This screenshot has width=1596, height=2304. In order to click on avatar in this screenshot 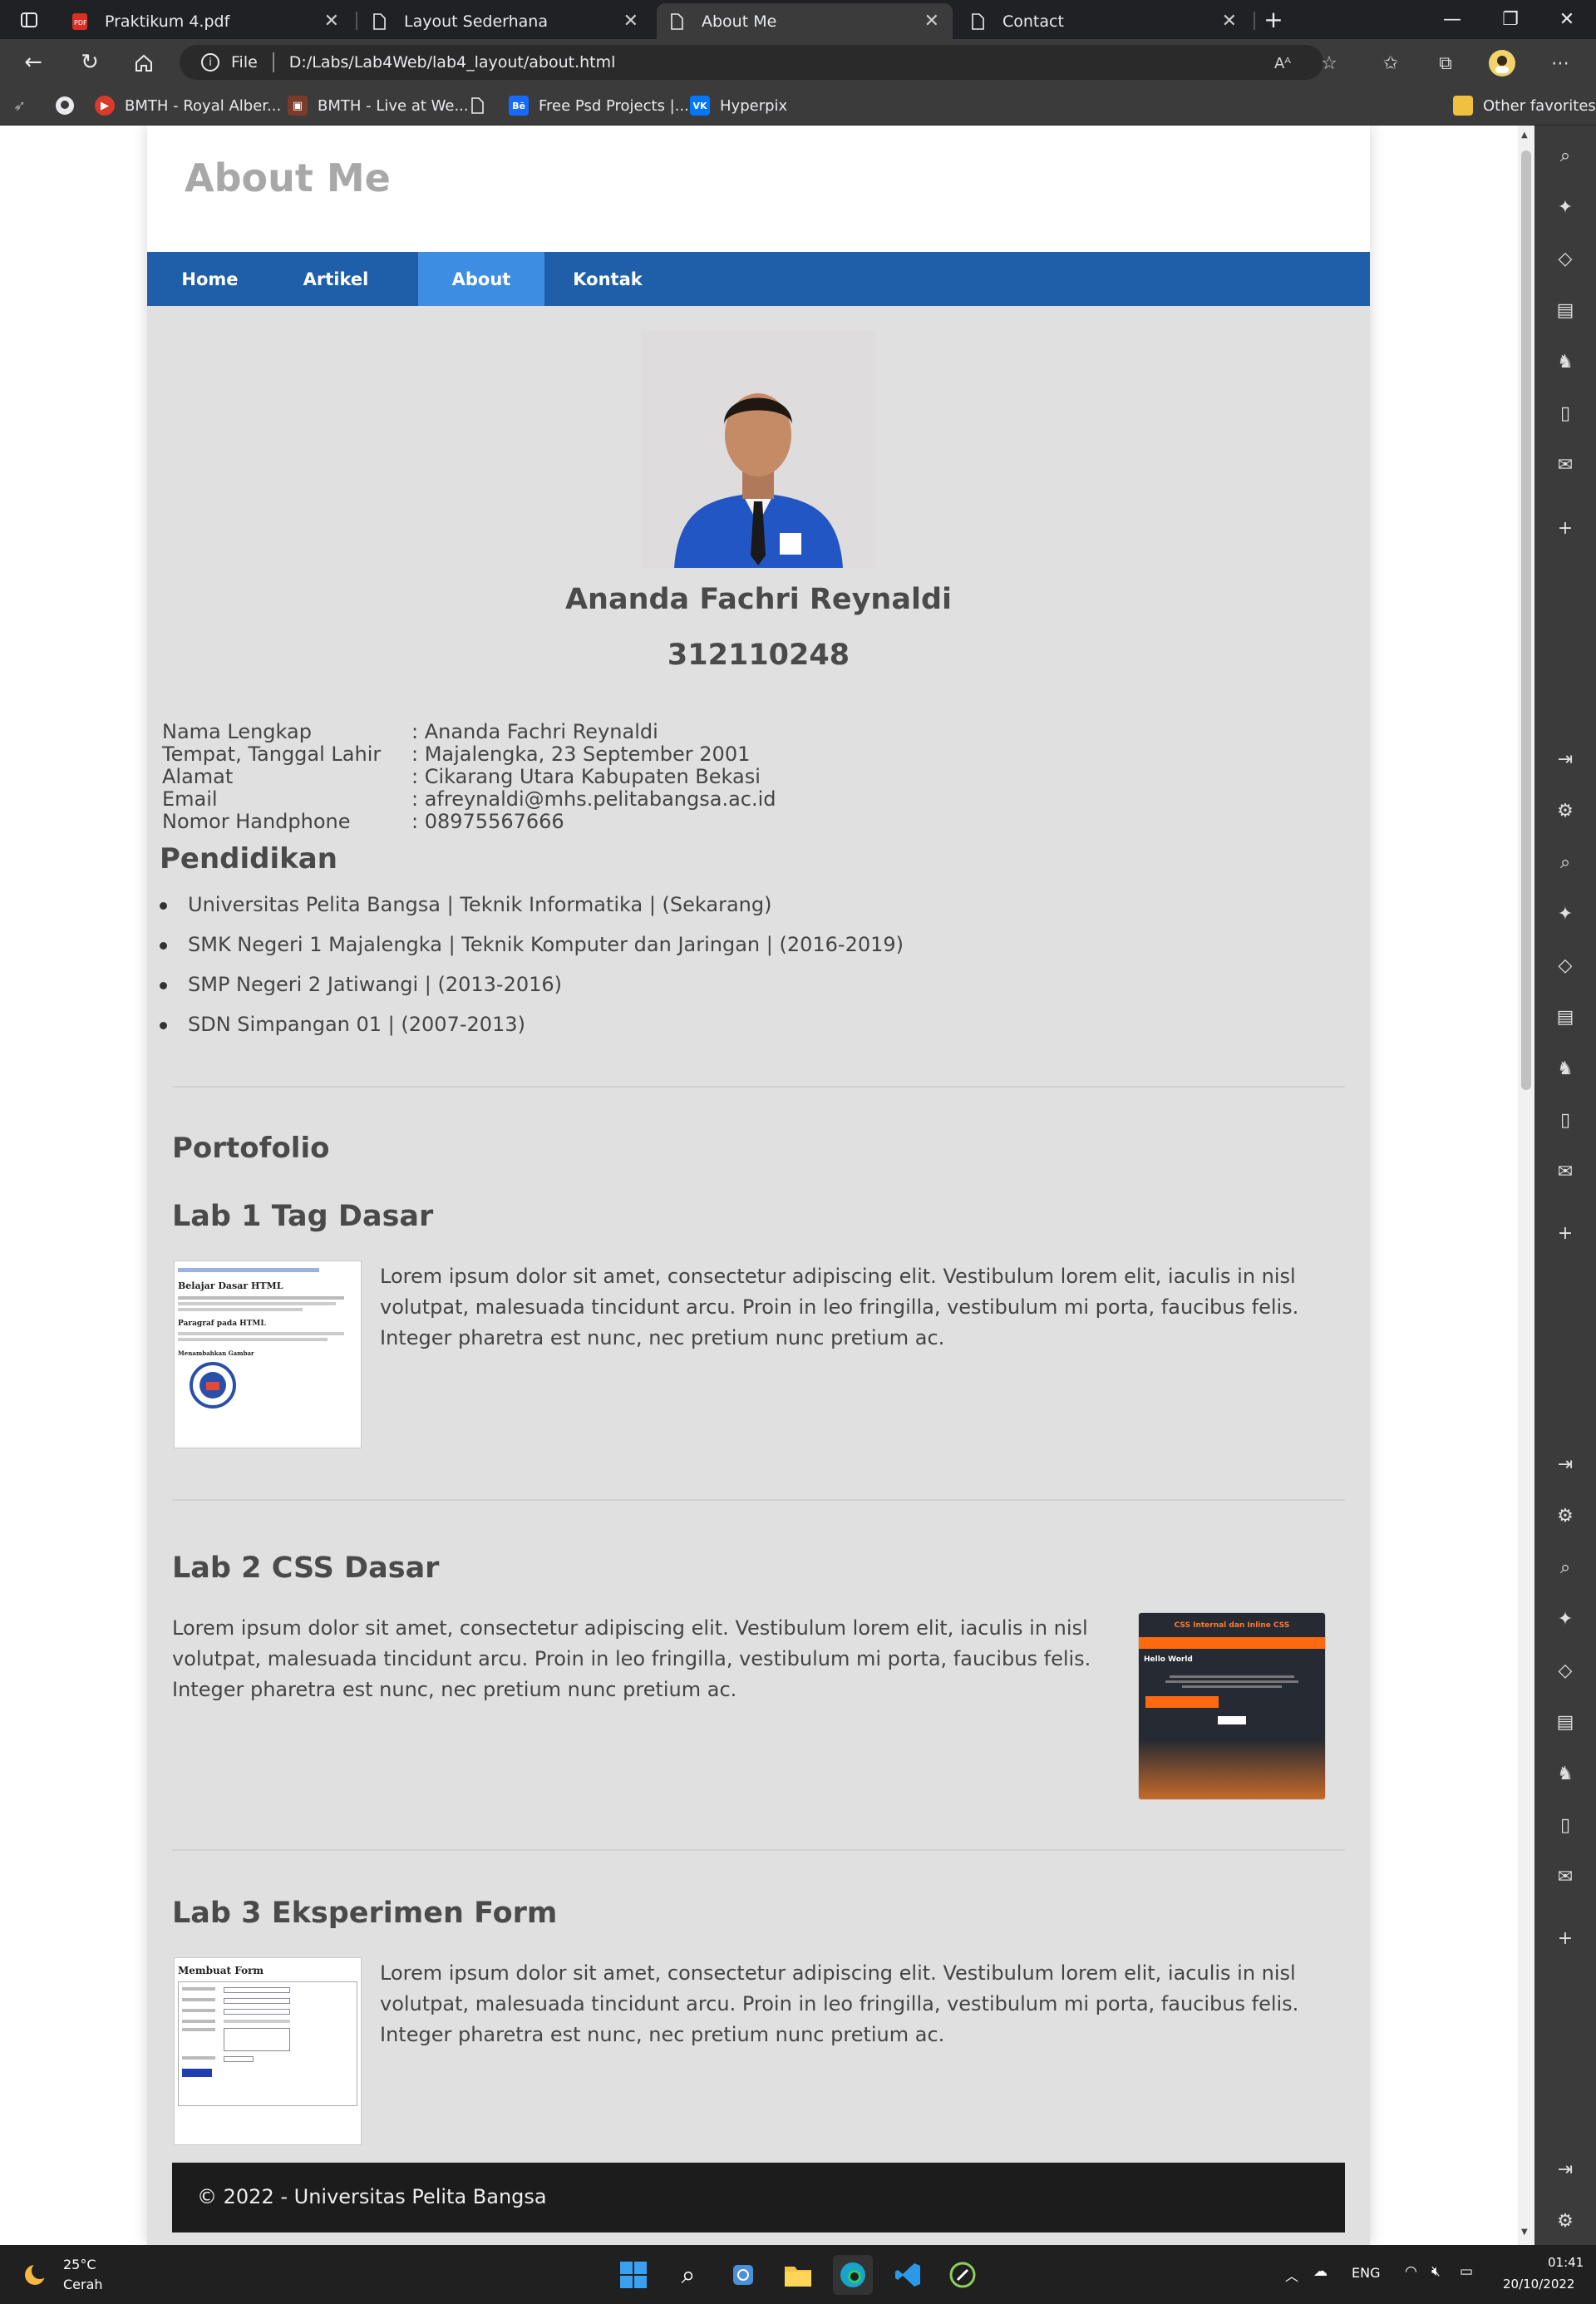, I will do `click(1502, 63)`.